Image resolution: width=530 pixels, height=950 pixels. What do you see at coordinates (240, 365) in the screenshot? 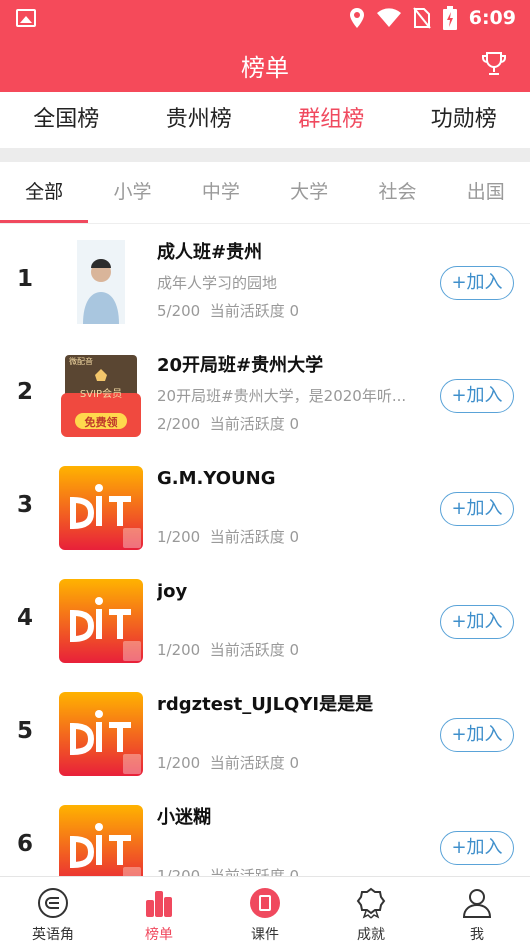
I see `group-name: 20开局班#贵州大学` at bounding box center [240, 365].